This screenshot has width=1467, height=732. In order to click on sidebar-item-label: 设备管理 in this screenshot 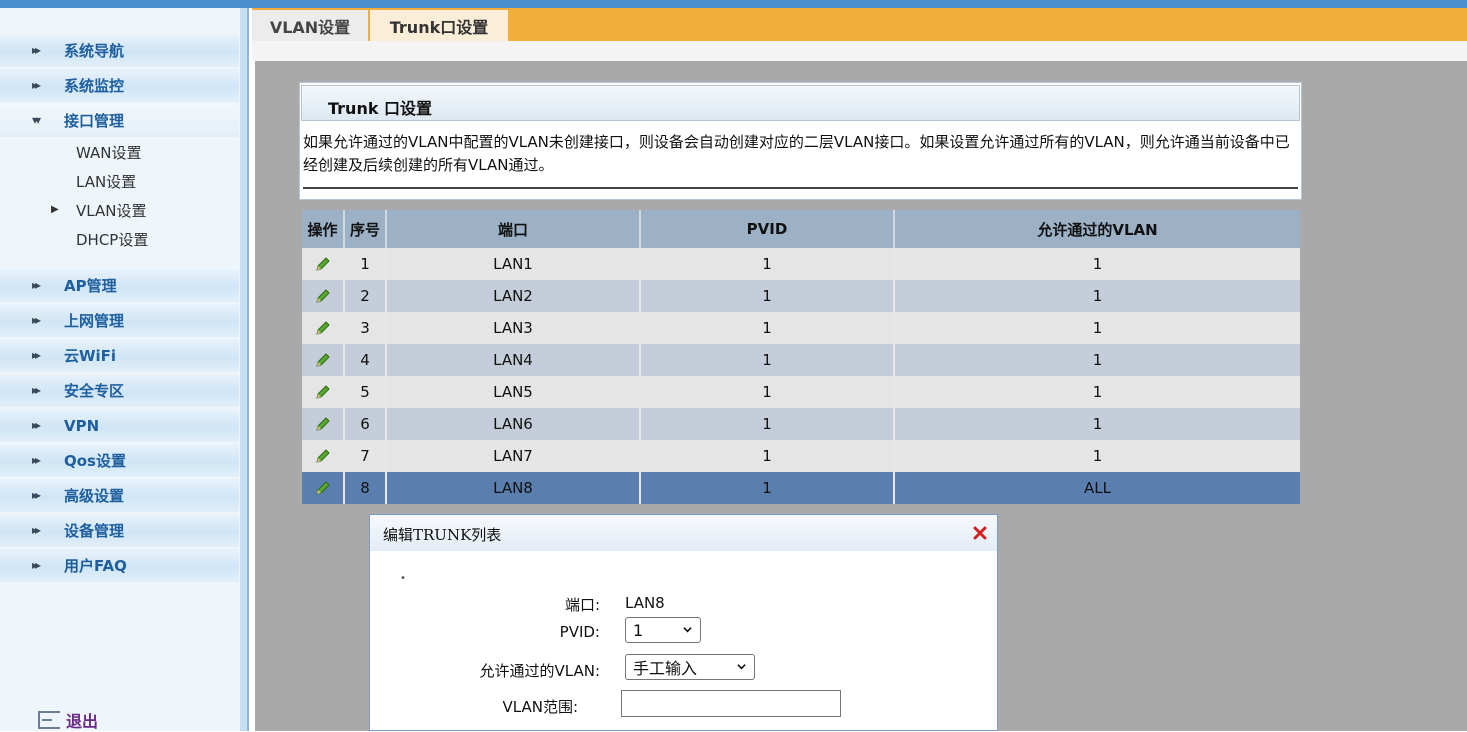, I will do `click(94, 531)`.